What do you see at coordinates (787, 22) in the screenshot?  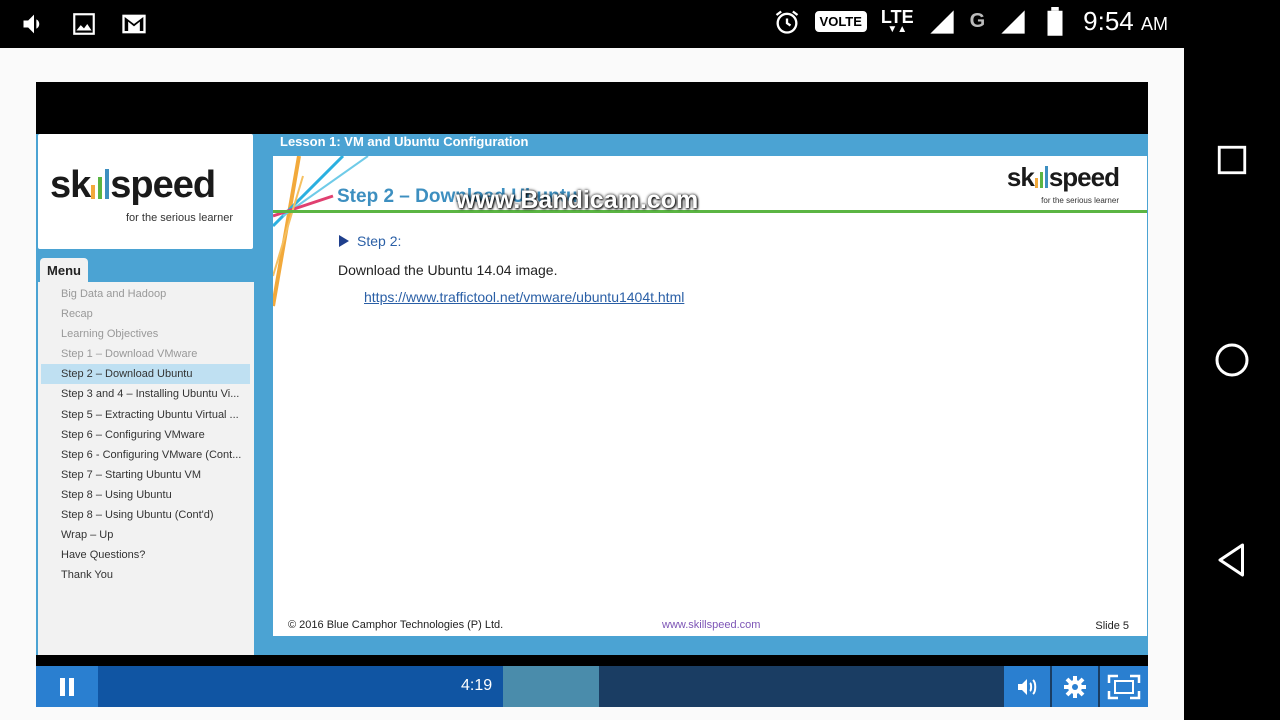 I see `alarm-icon` at bounding box center [787, 22].